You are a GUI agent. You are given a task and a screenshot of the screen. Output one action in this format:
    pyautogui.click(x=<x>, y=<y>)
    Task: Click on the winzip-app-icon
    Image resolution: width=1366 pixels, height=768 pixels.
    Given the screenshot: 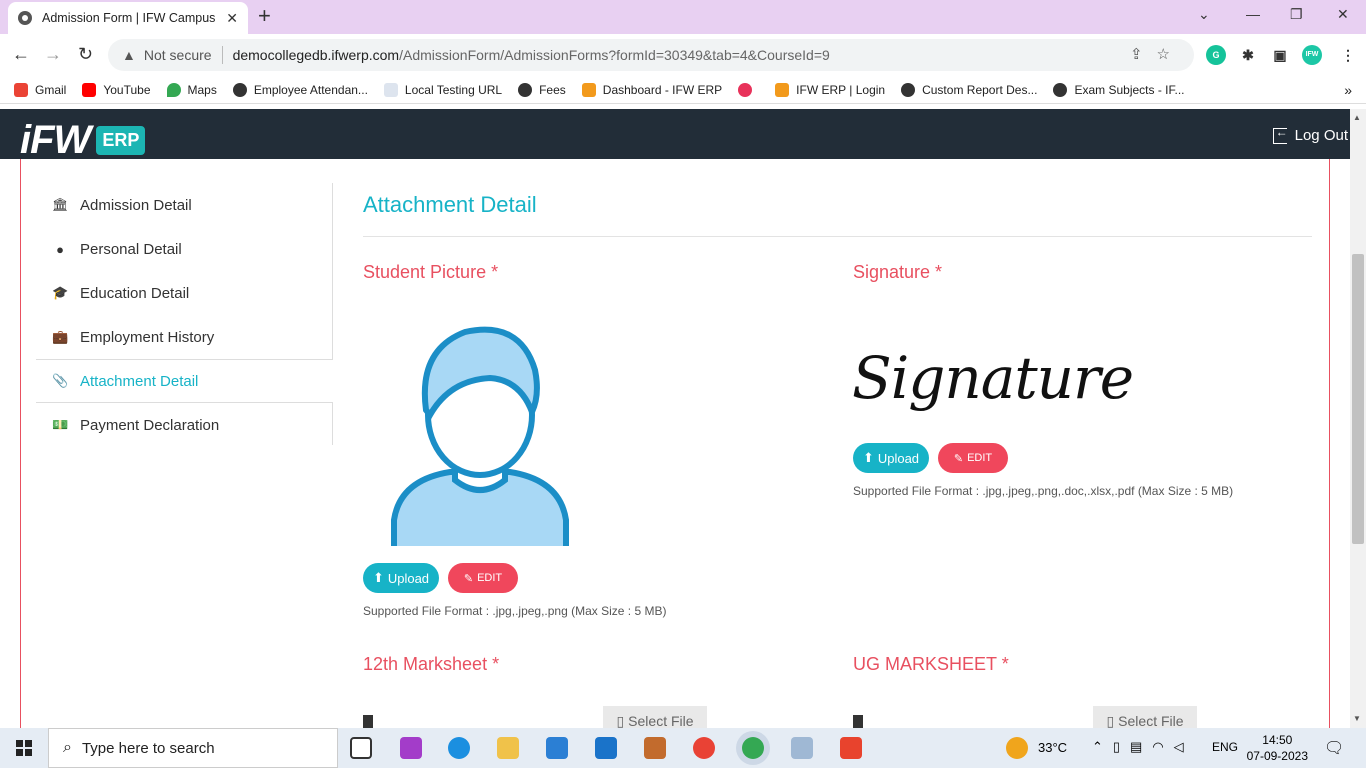 What is the action you would take?
    pyautogui.click(x=411, y=748)
    